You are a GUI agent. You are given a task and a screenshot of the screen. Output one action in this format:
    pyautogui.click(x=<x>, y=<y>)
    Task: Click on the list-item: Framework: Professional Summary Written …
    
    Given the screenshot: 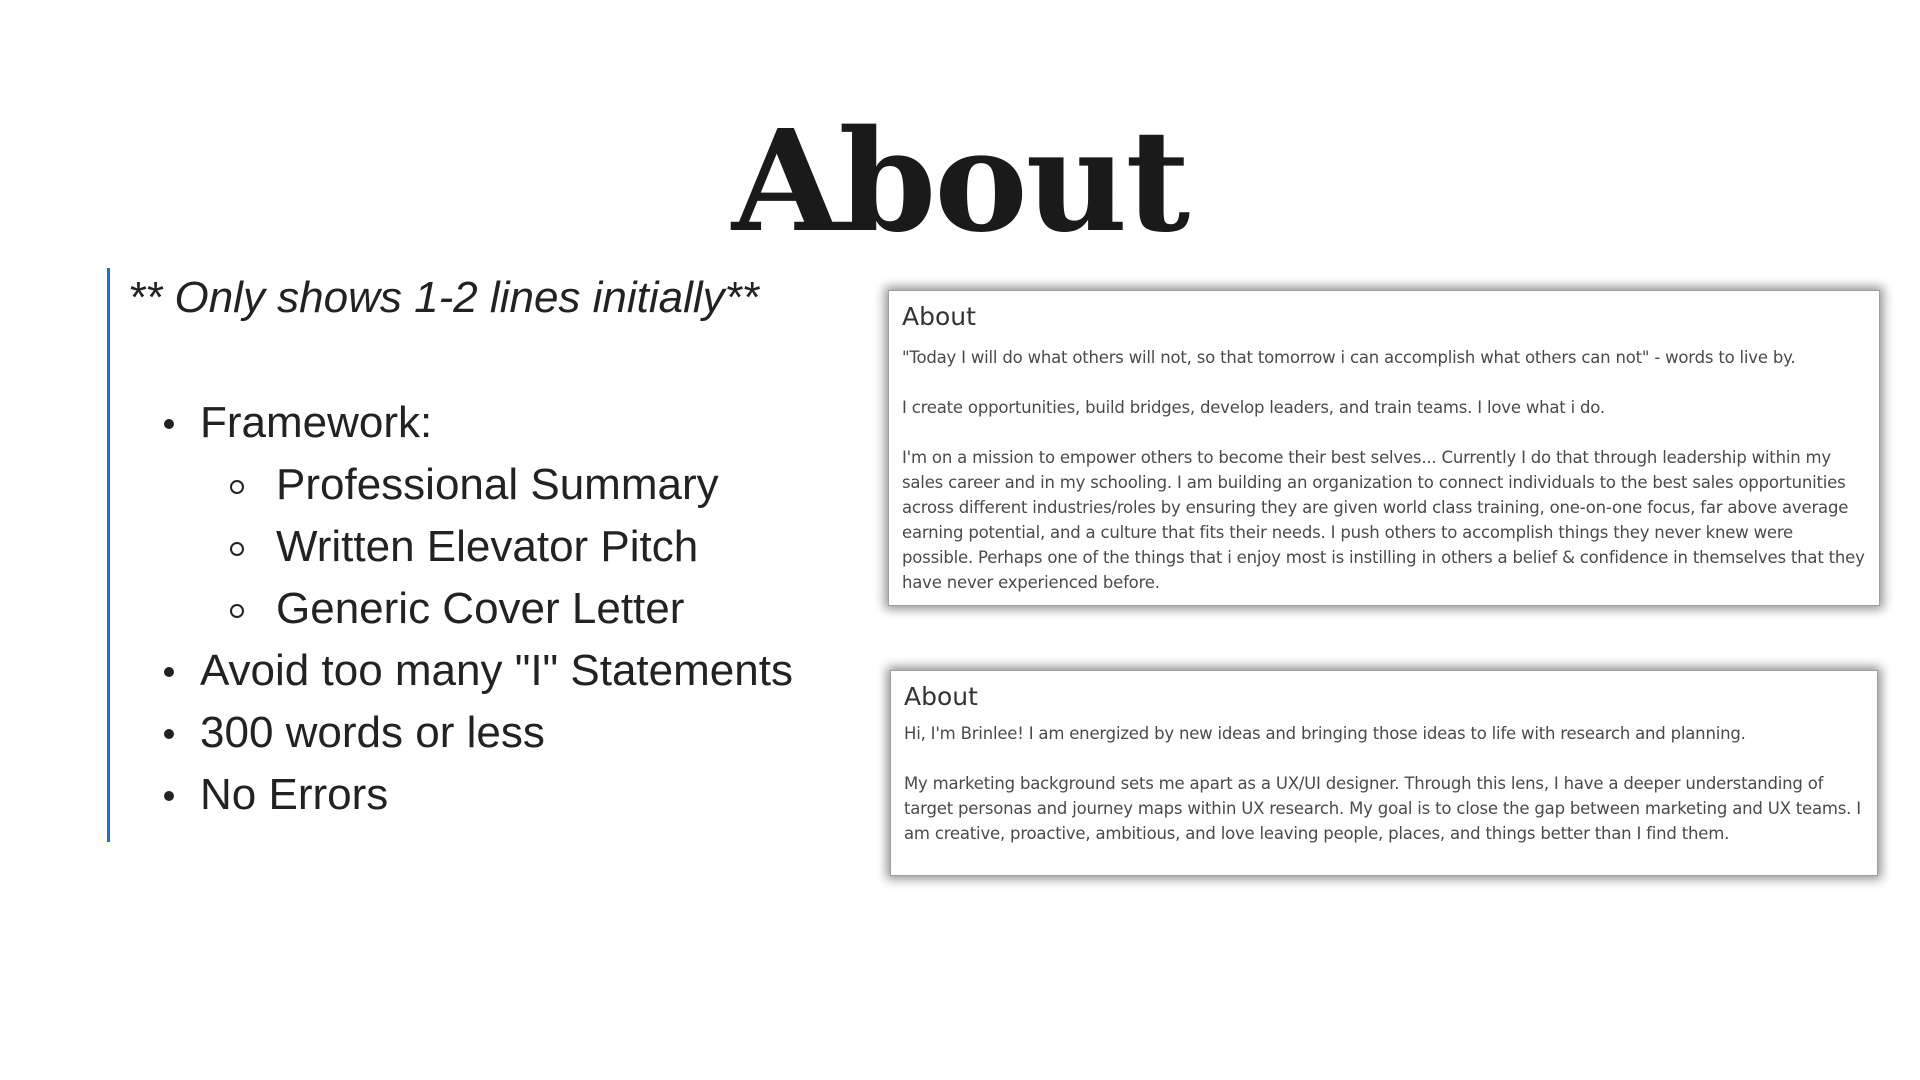 What is the action you would take?
    pyautogui.click(x=477, y=516)
    